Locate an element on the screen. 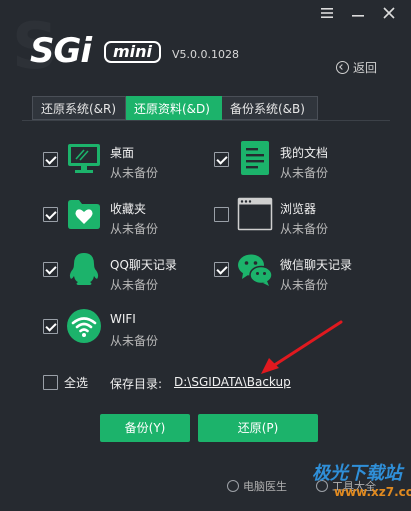  mode-tabs: 还原系统(&R) 还原资料(&D) 备份系统(&B) is located at coordinates (175, 108).